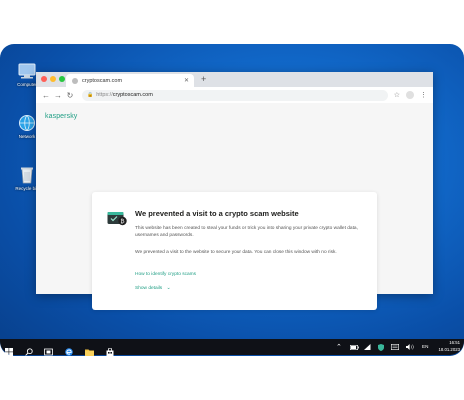 This screenshot has height=400, width=464. Describe the element at coordinates (75, 80) in the screenshot. I see `favicon-icon` at that location.